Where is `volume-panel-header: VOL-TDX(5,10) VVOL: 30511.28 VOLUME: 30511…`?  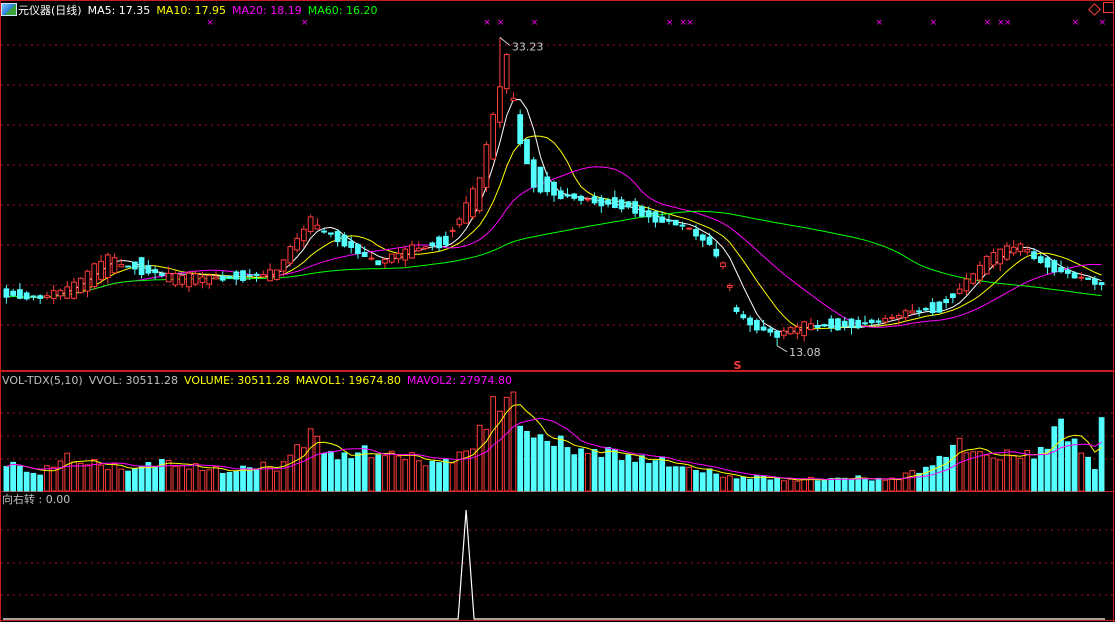 volume-panel-header: VOL-TDX(5,10) VVOL: 30511.28 VOLUME: 30511… is located at coordinates (260, 380).